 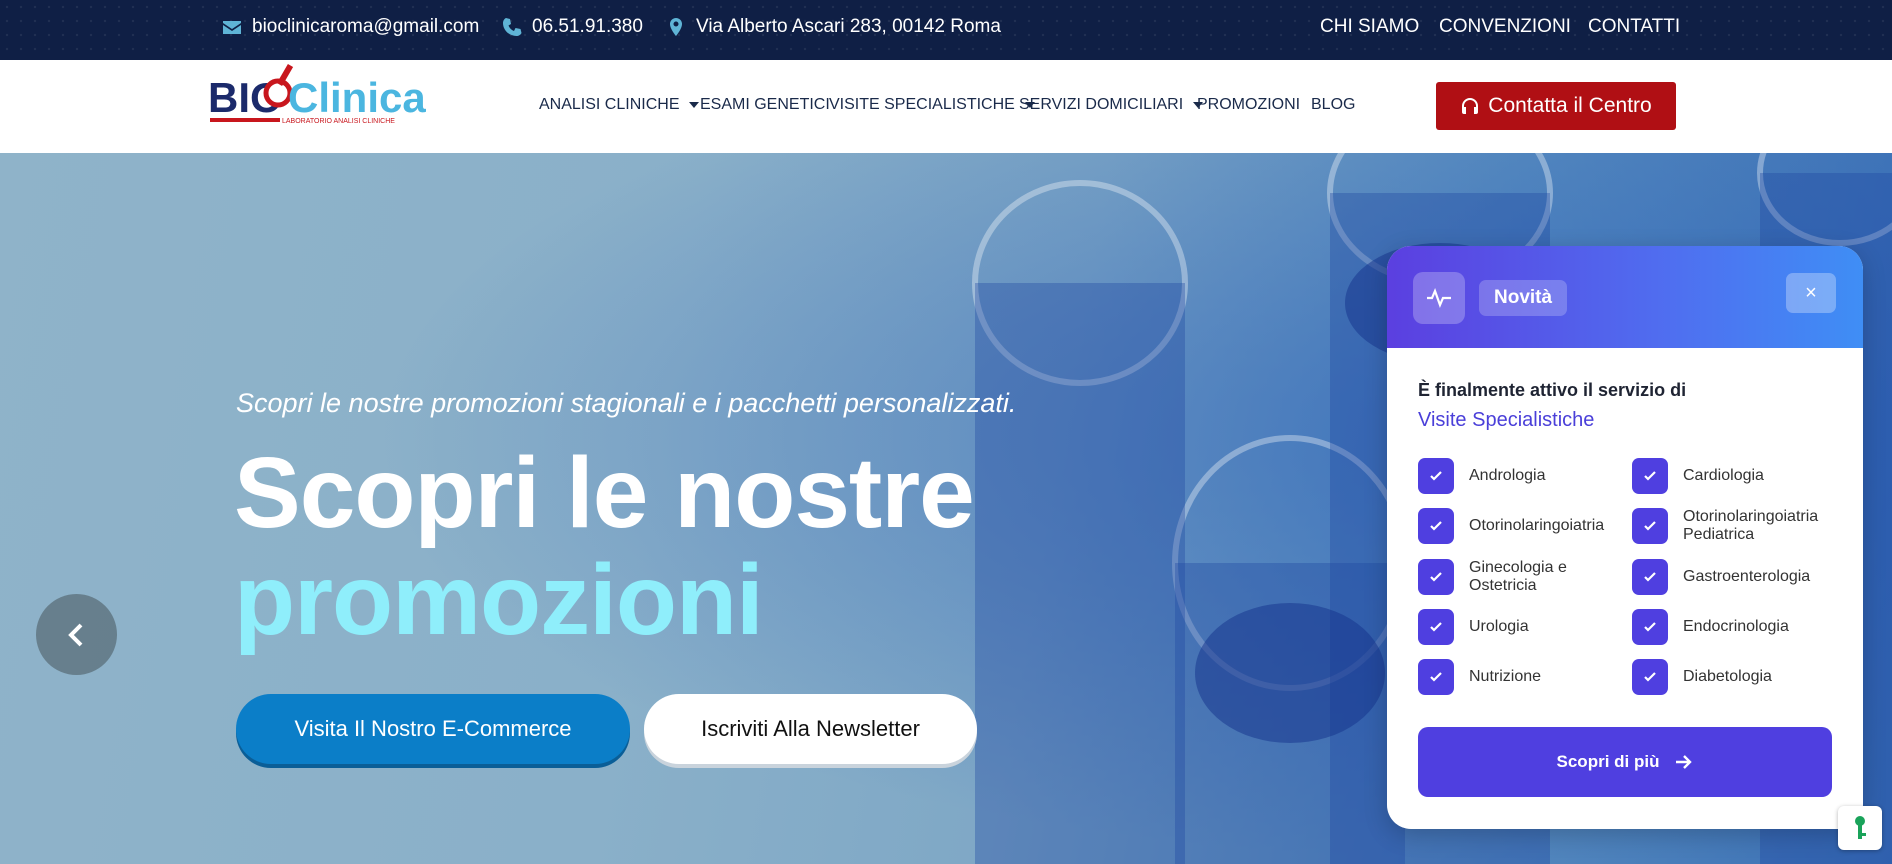 I want to click on menu-blog: BLOG, so click(x=1333, y=105).